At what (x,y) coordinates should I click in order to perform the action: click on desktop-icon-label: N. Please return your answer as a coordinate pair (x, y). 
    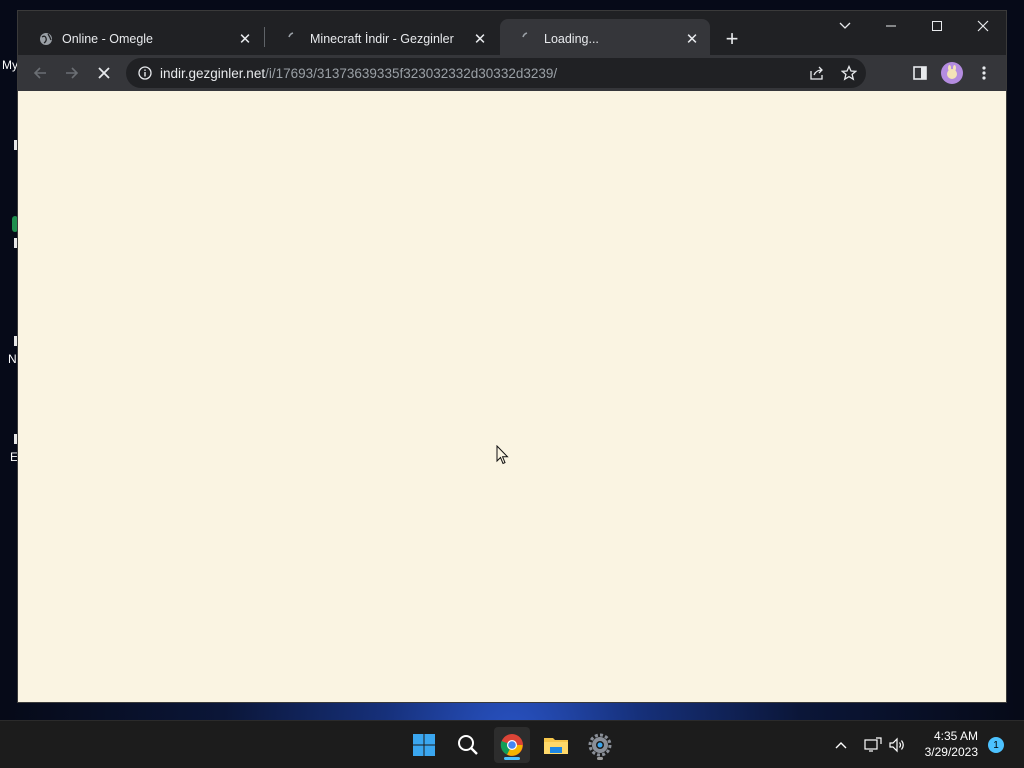
    Looking at the image, I should click on (12, 359).